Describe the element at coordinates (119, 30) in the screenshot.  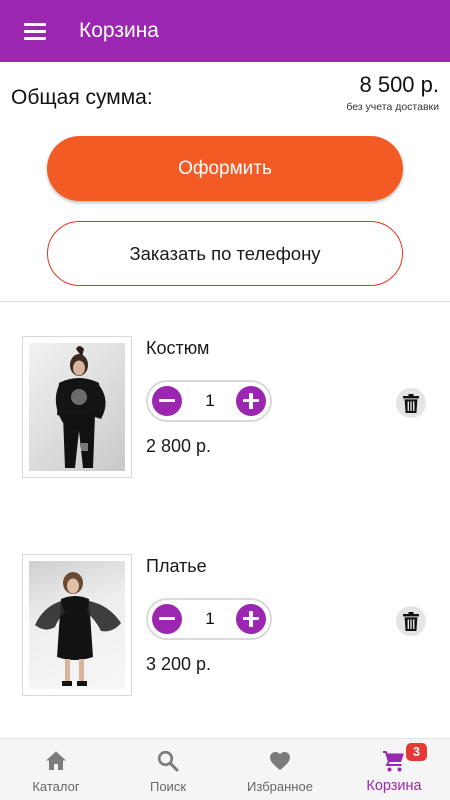
I see `page-title: Корзина` at that location.